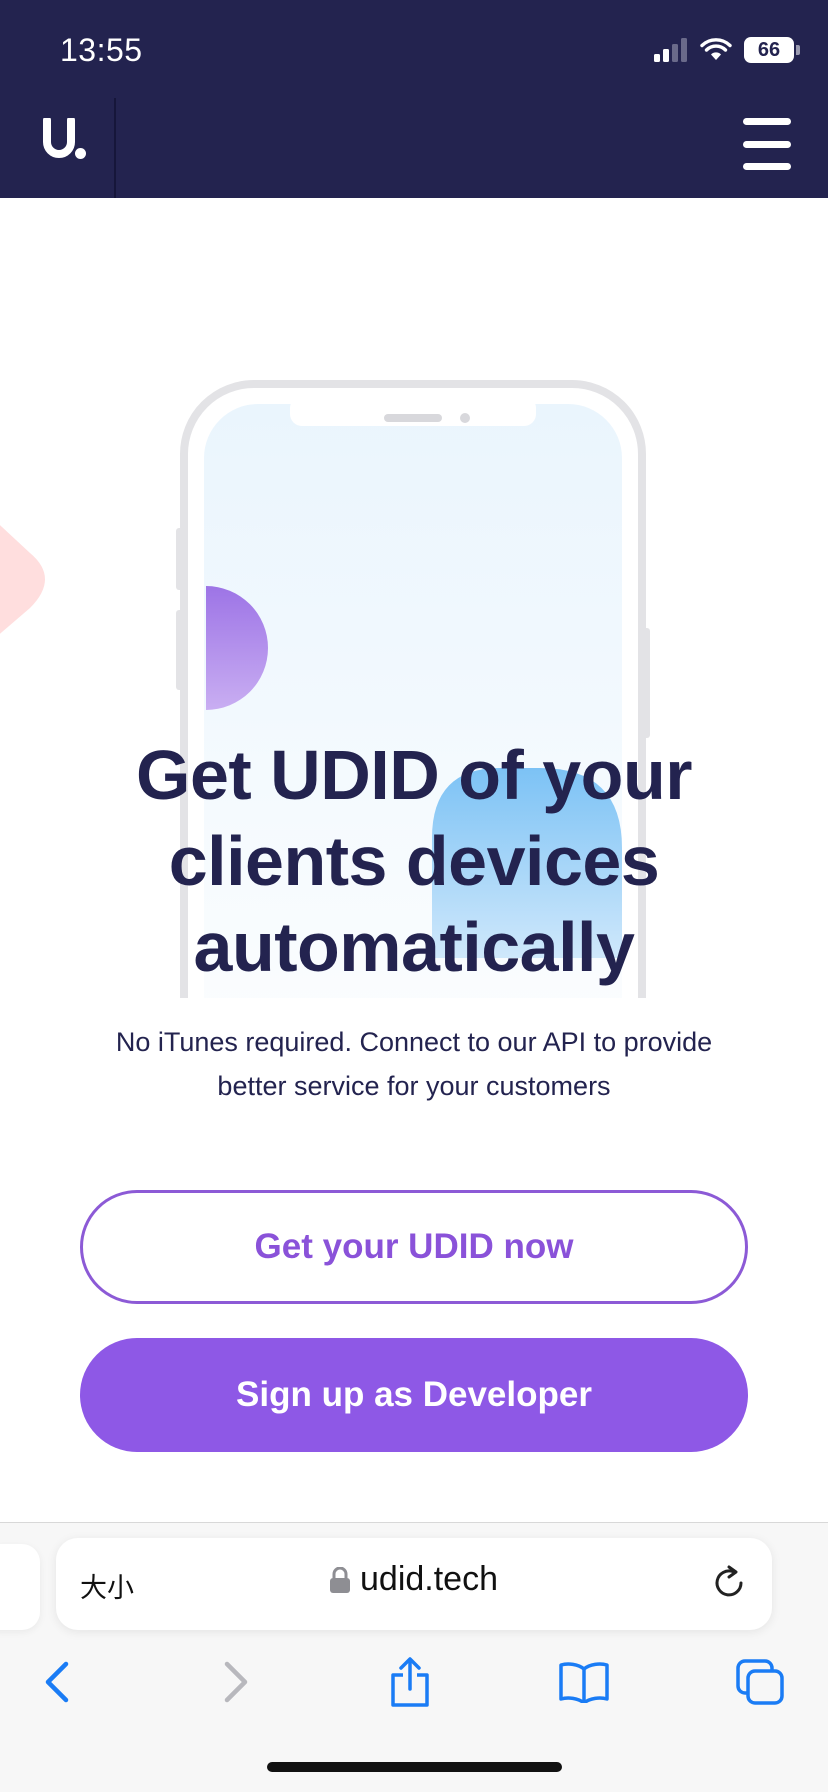 This screenshot has width=828, height=1792. What do you see at coordinates (716, 49) in the screenshot?
I see `wifi-icon` at bounding box center [716, 49].